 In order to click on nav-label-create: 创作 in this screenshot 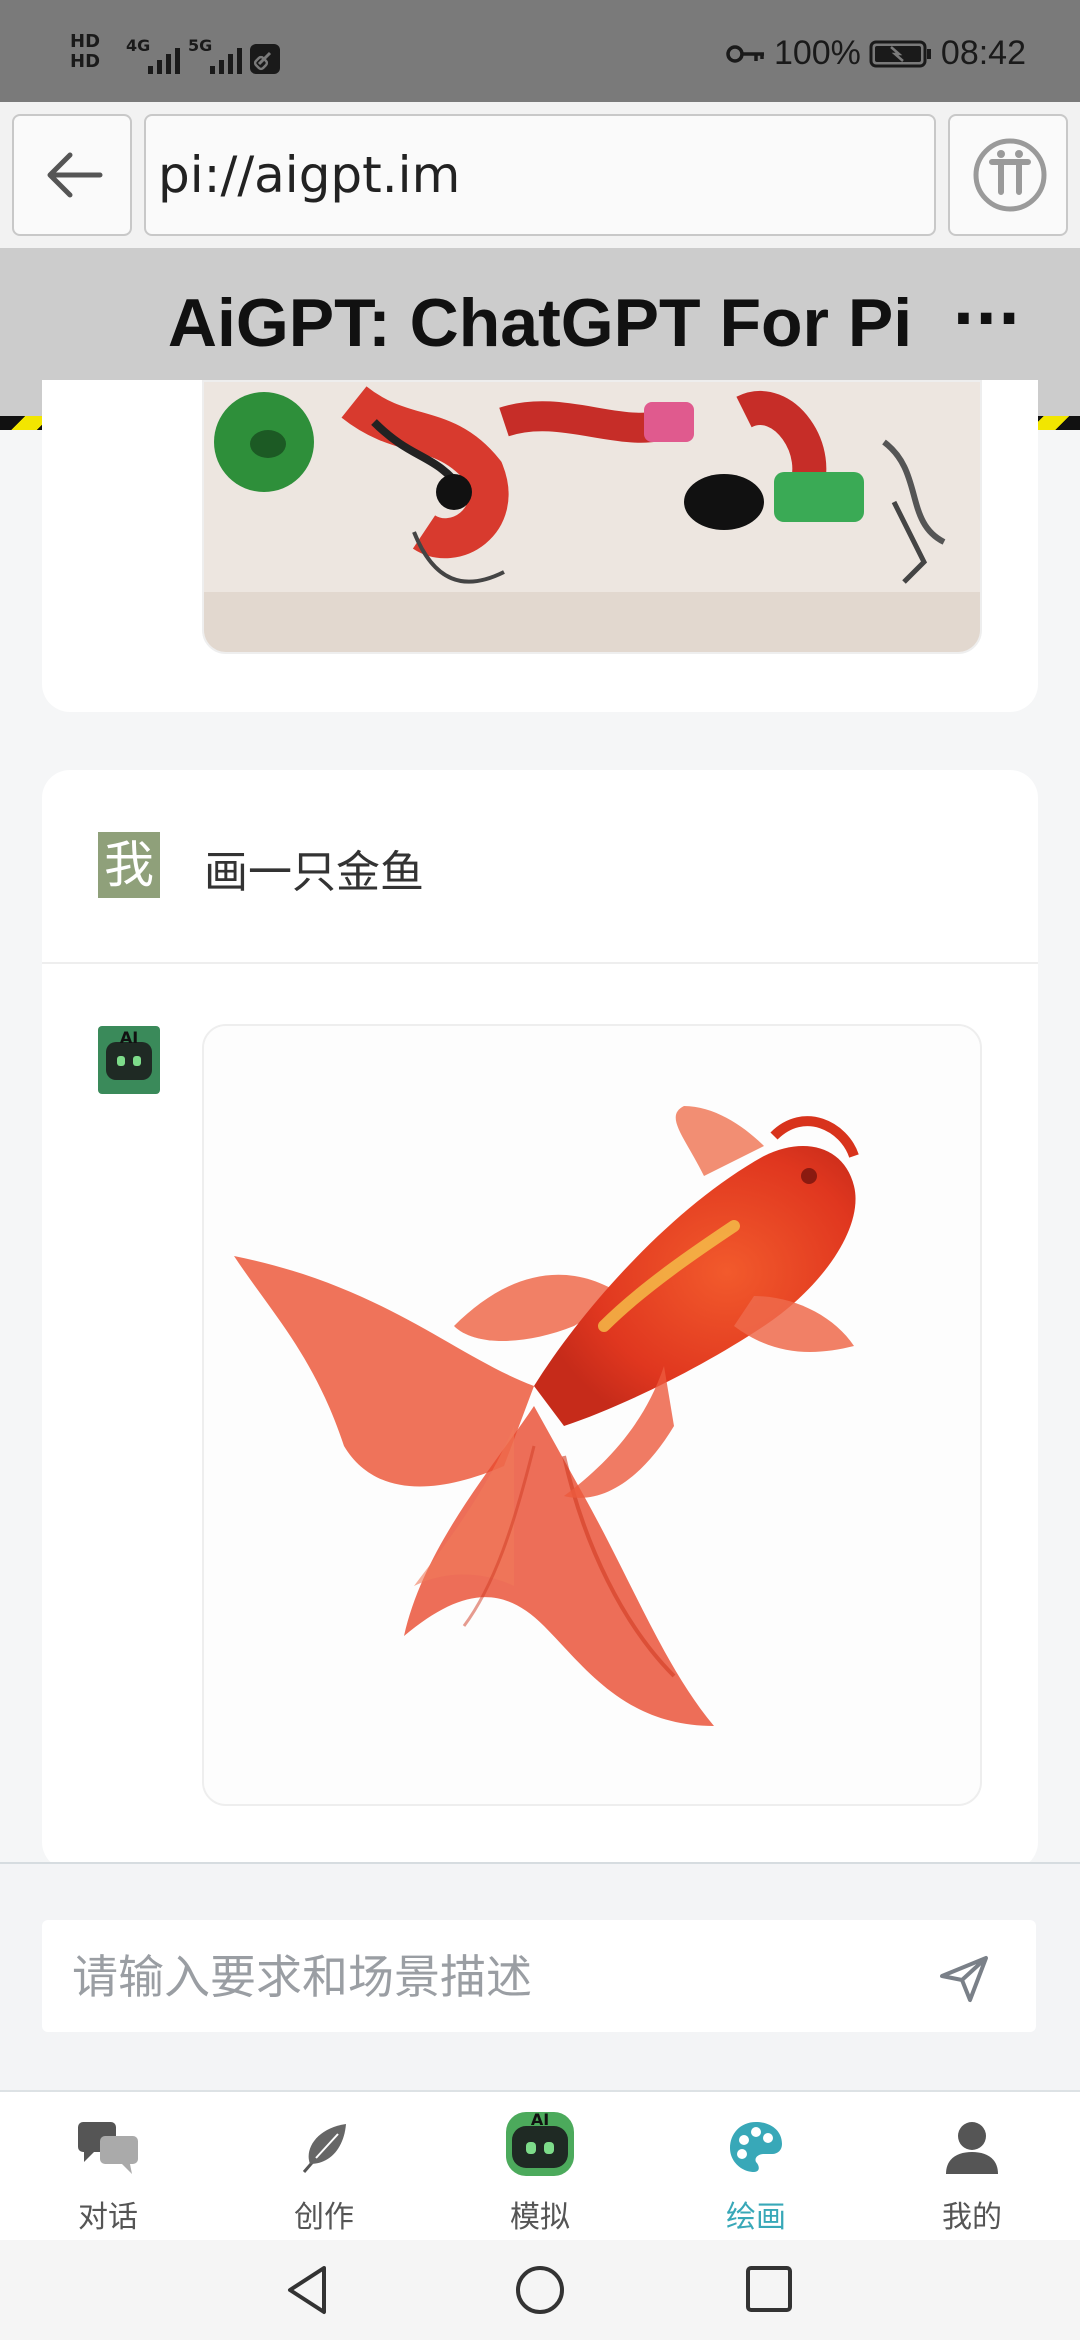, I will do `click(324, 2217)`.